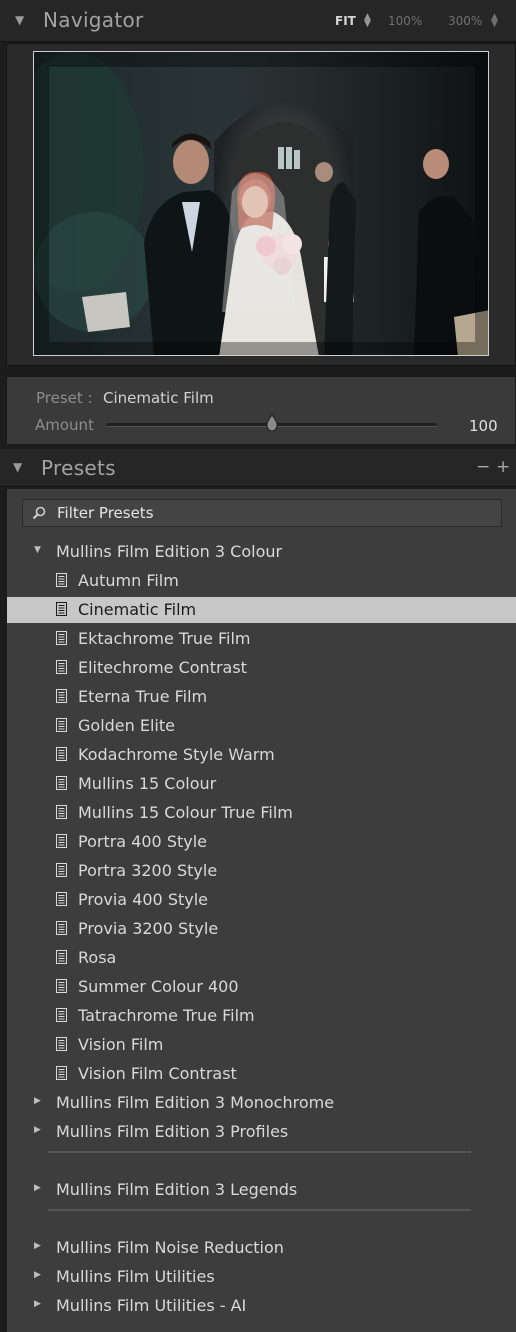 This screenshot has width=516, height=1332. I want to click on zoom-300-stepper-icon: ▲ ▼, so click(494, 21).